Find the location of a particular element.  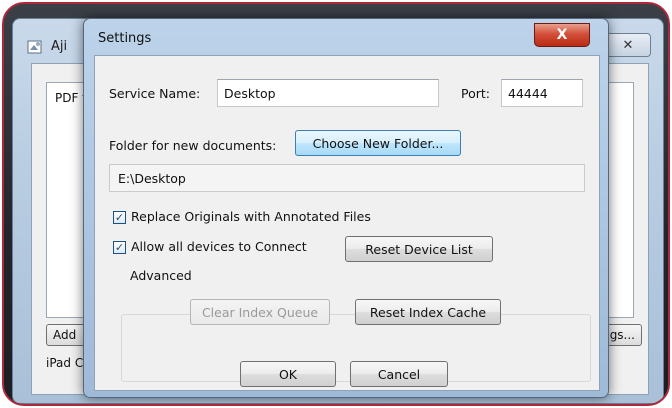

port-label: Port: is located at coordinates (475, 93).